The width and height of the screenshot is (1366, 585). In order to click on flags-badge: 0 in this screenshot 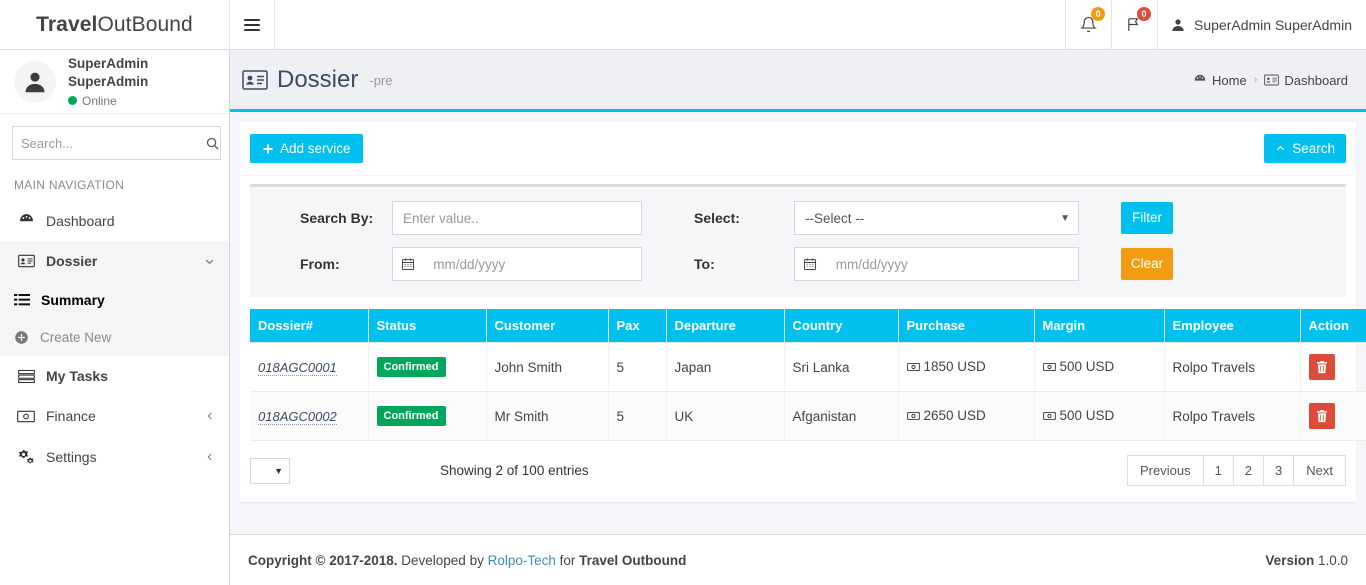, I will do `click(1144, 14)`.